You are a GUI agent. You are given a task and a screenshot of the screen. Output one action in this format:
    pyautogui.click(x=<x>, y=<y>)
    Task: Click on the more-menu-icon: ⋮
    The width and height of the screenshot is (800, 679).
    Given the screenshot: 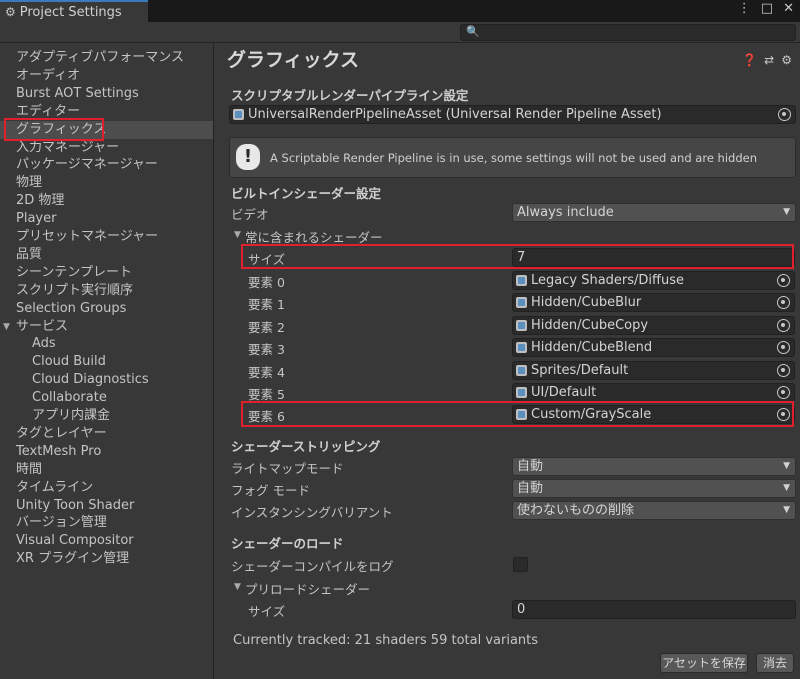 What is the action you would take?
    pyautogui.click(x=744, y=8)
    